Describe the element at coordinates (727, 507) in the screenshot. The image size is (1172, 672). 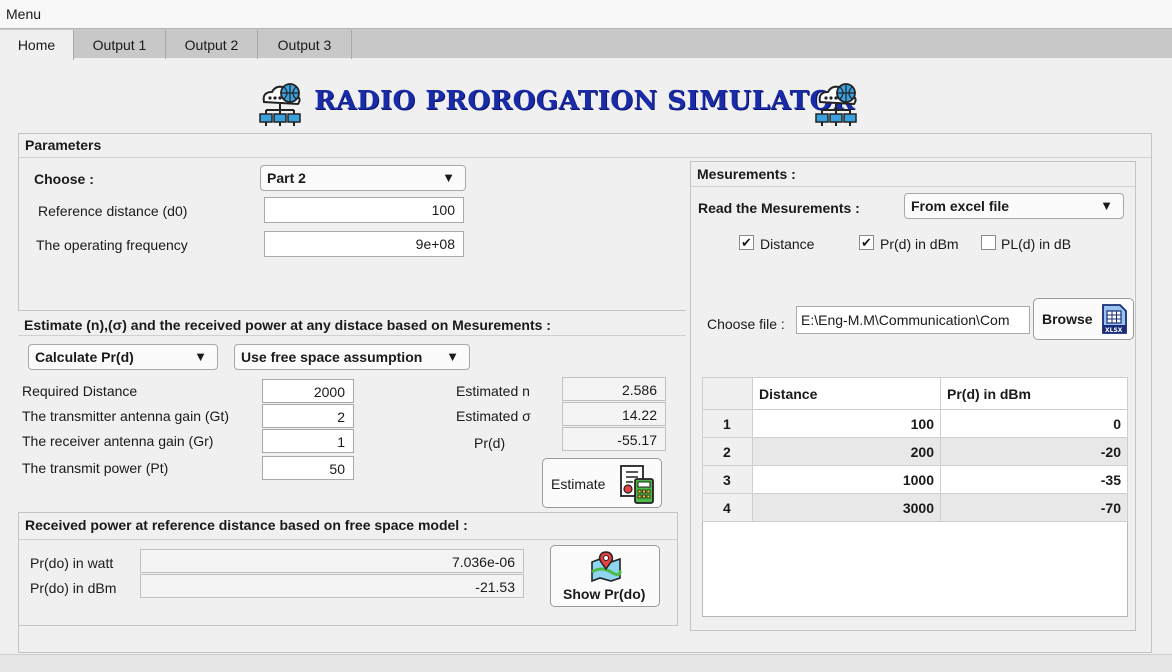
I see `row-index: 4` at that location.